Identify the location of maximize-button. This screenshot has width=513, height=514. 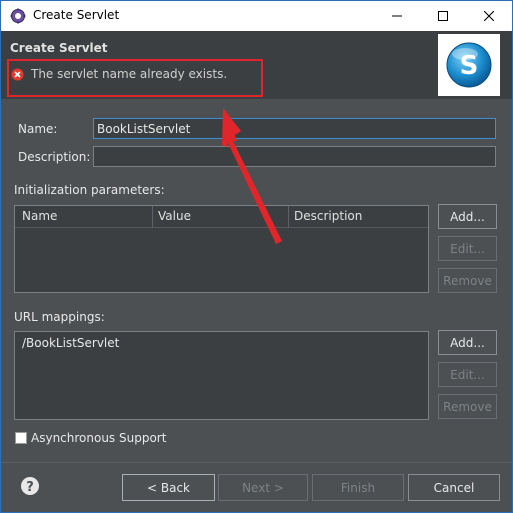
(443, 16).